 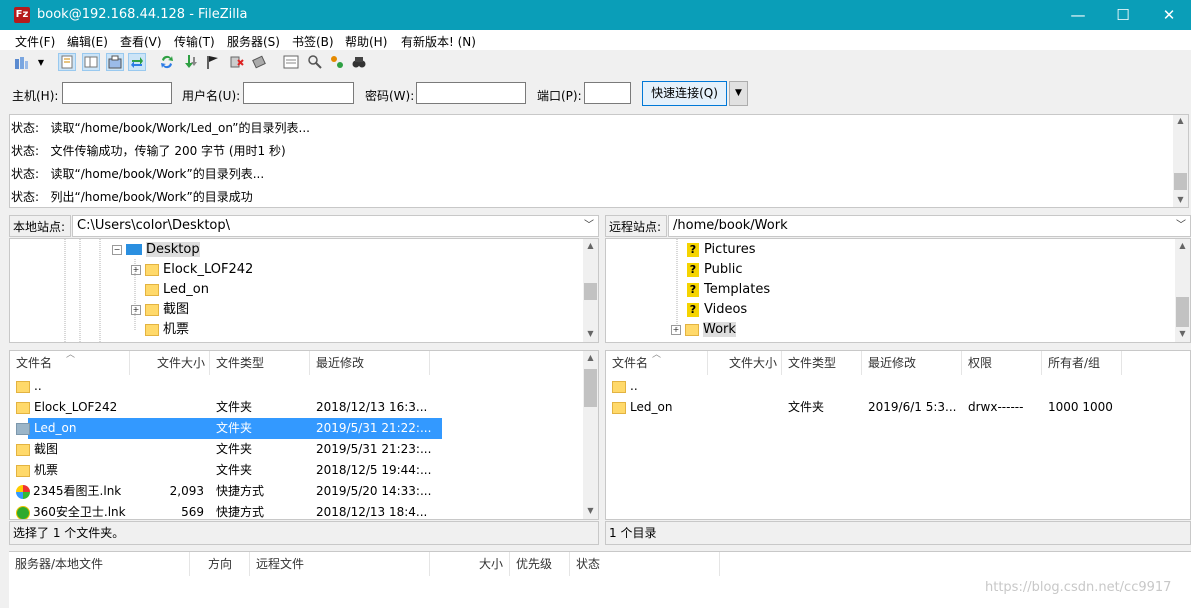 What do you see at coordinates (253, 41) in the screenshot?
I see `menu-server: 服务器(S)` at bounding box center [253, 41].